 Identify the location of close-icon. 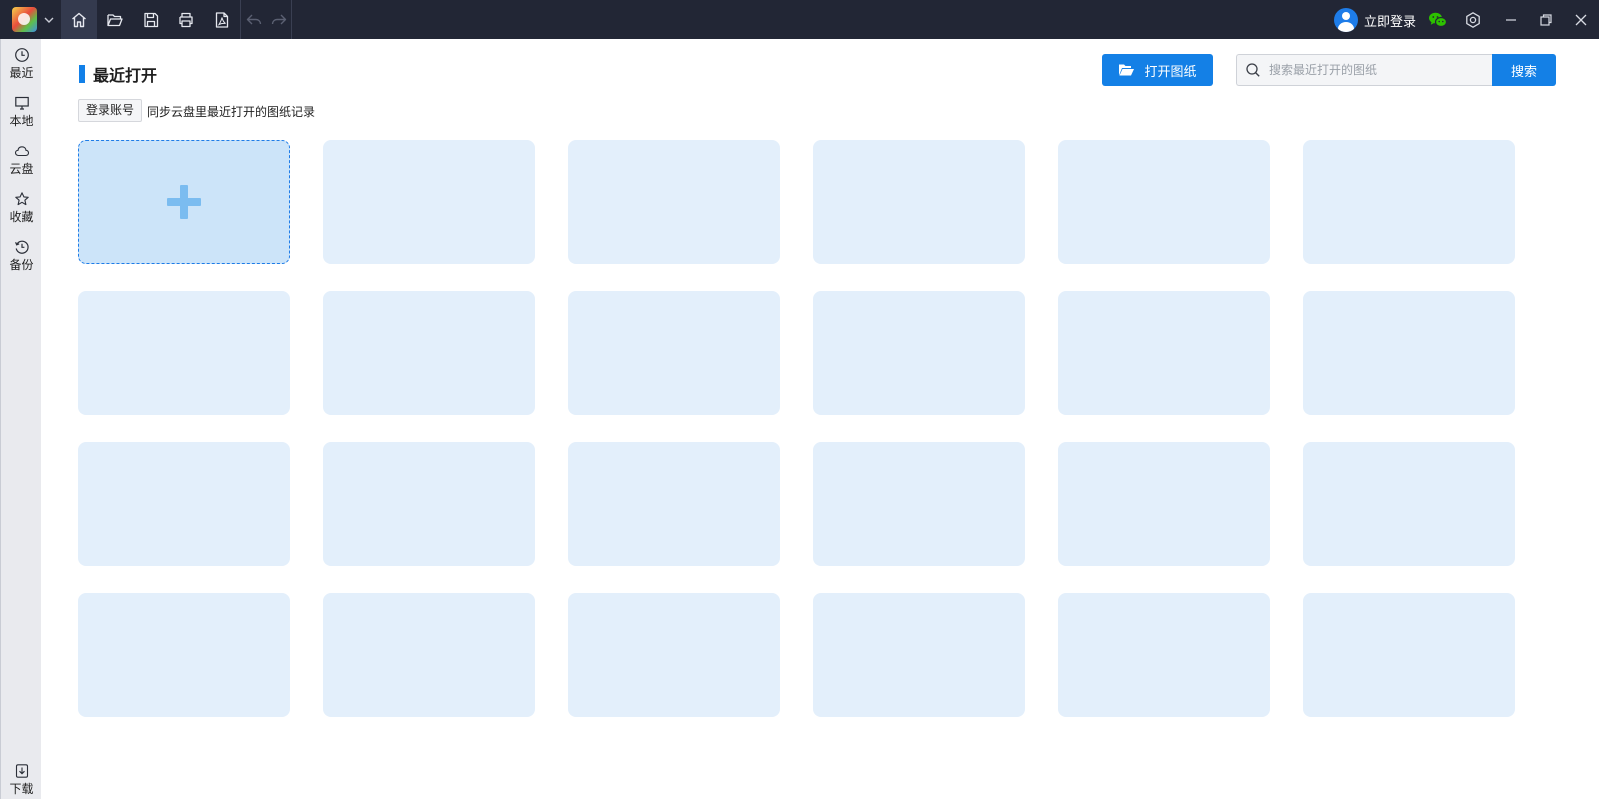
(1581, 19).